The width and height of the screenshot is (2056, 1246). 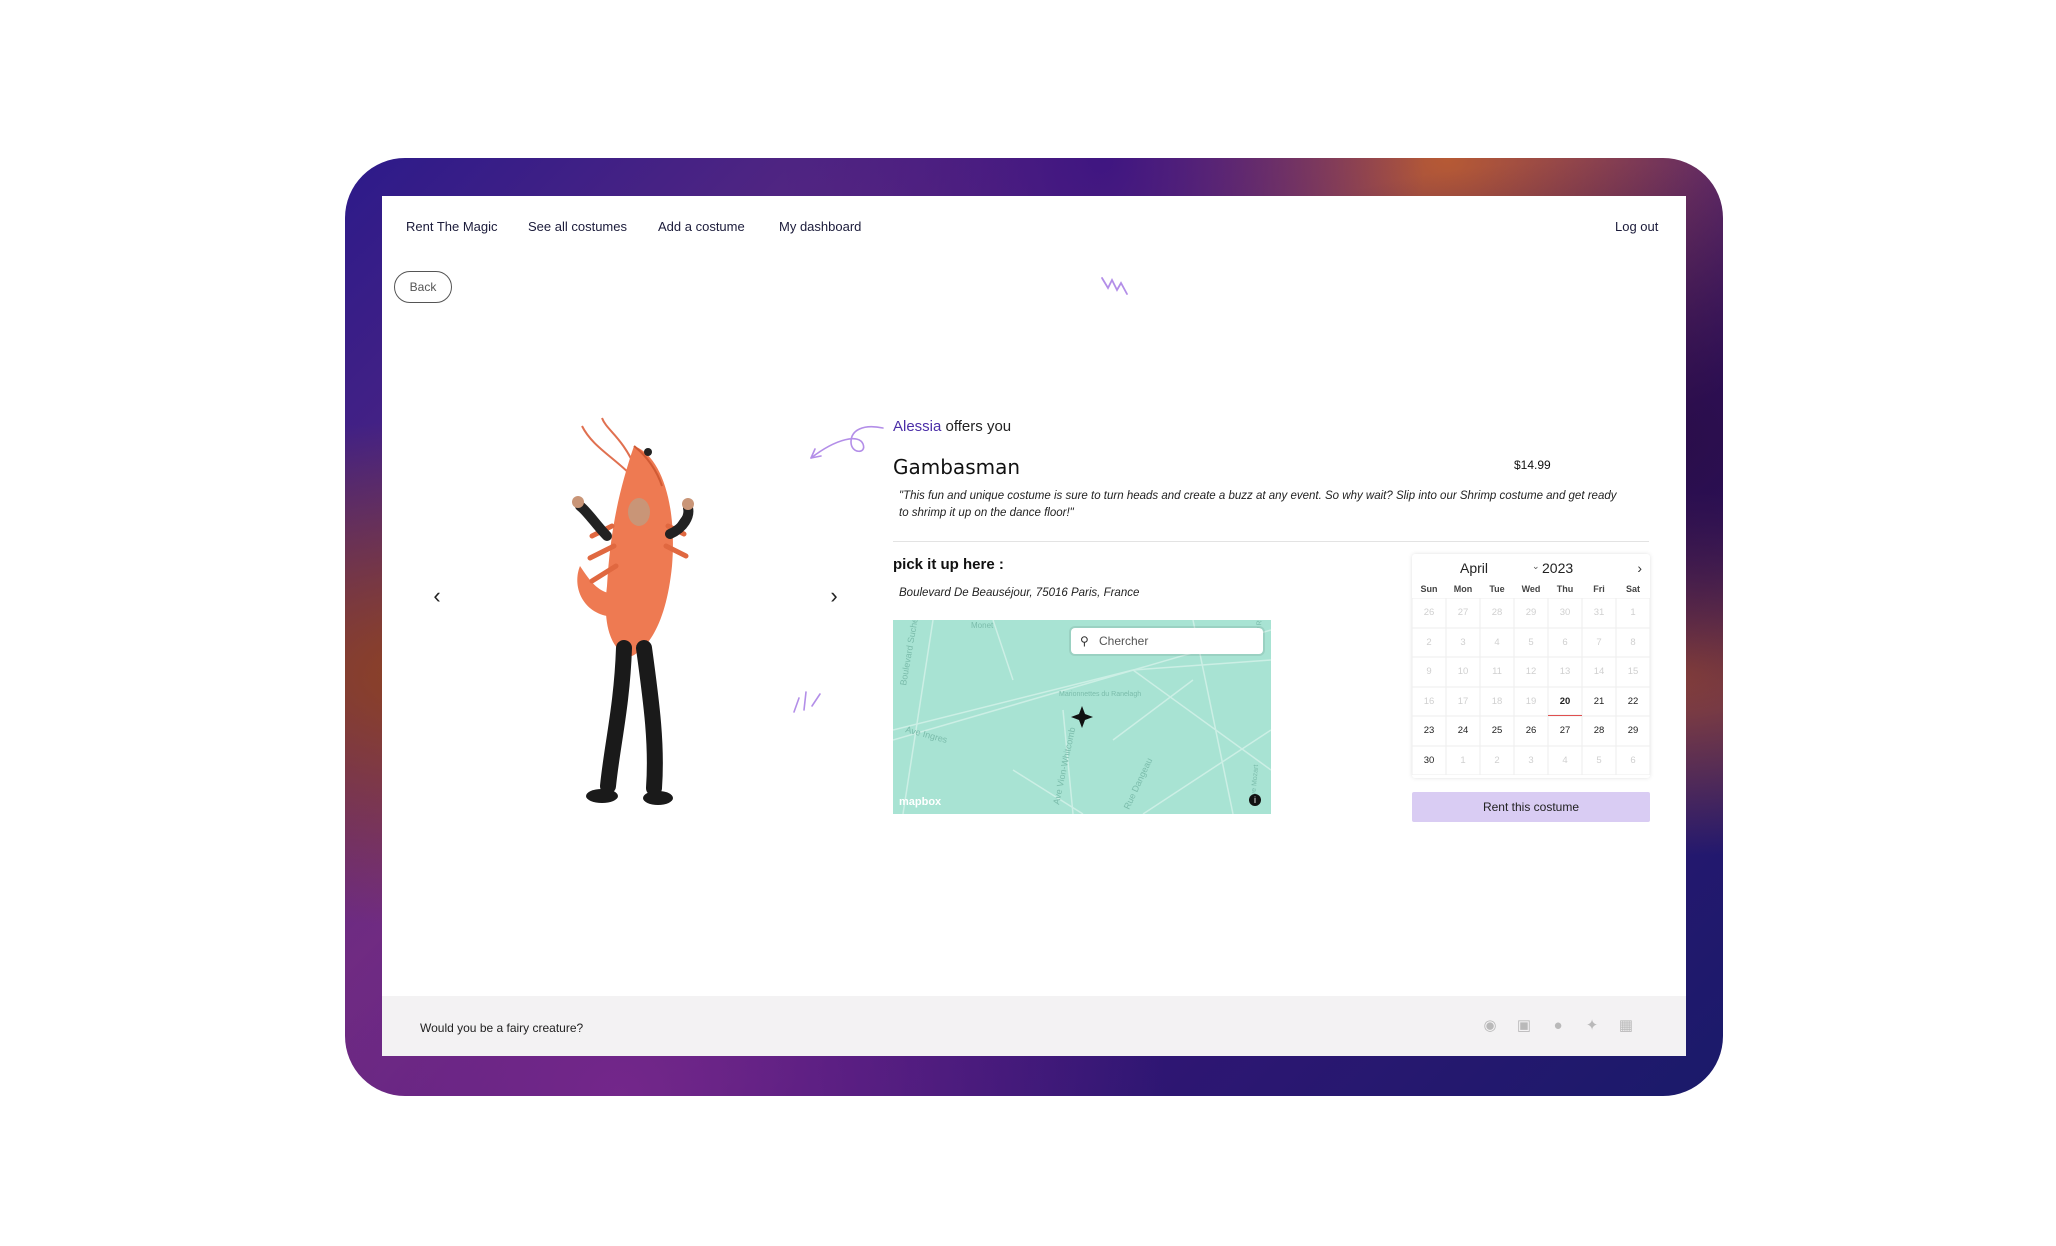 I want to click on calendar-day: 17, so click(x=1463, y=702).